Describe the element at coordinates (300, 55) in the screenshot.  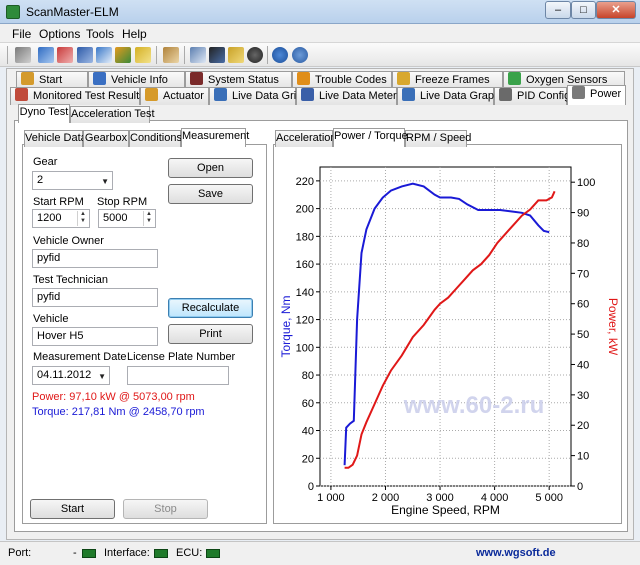
I see `help-icon` at that location.